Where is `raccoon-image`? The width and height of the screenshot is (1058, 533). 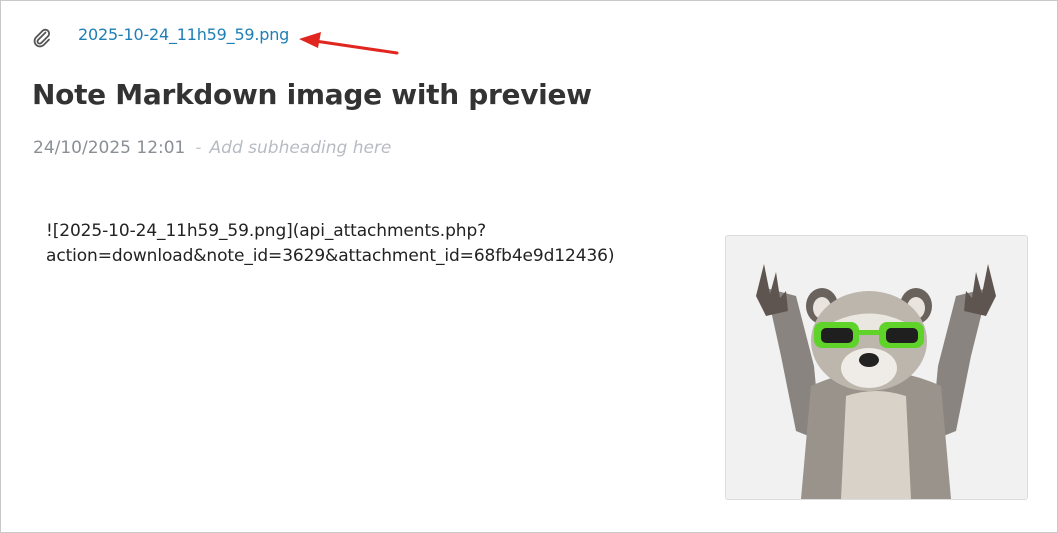 raccoon-image is located at coordinates (876, 367).